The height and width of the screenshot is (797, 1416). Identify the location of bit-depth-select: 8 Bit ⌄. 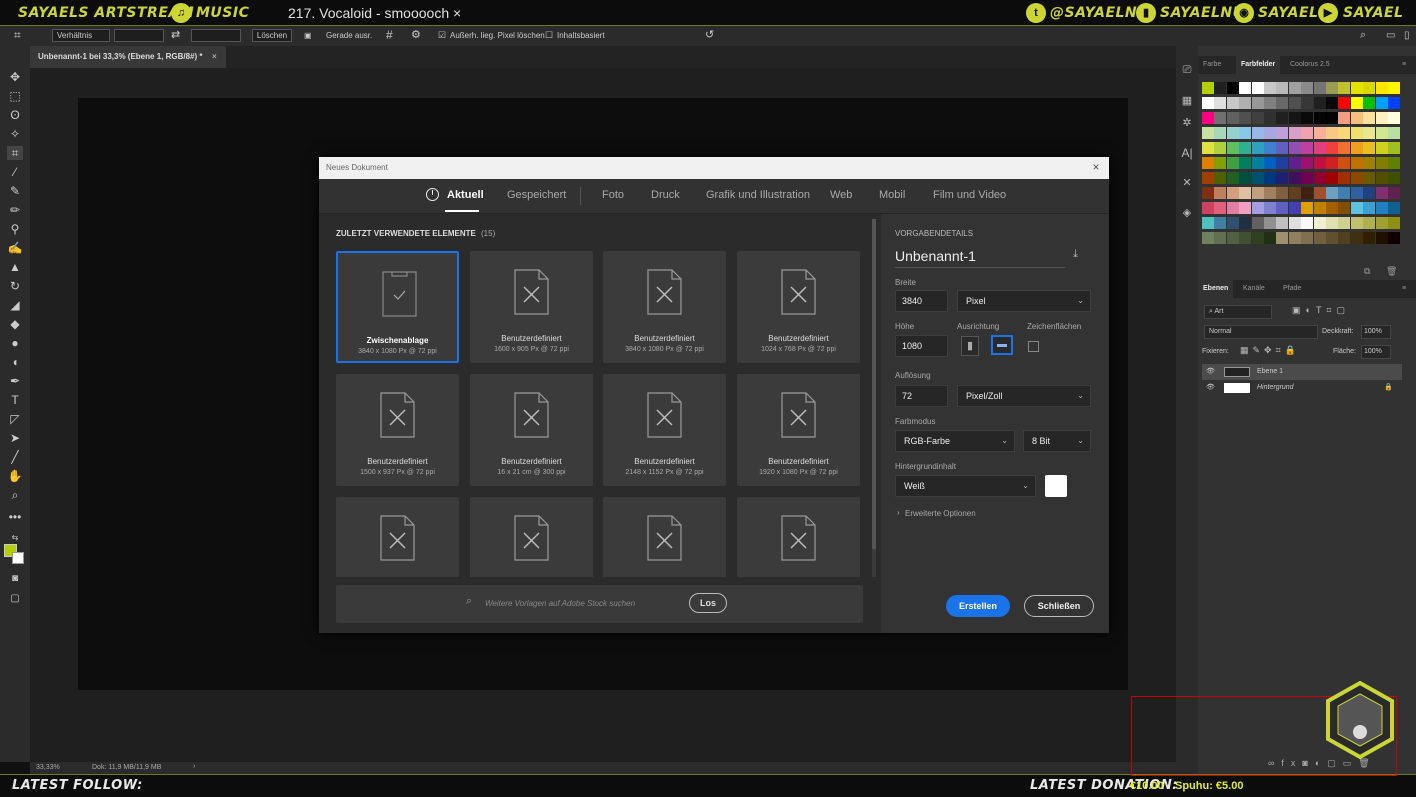
(1057, 441).